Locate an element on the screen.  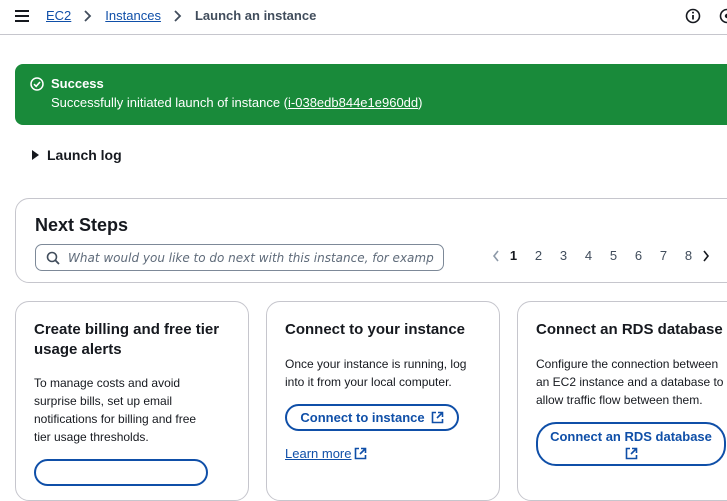
search-icon is located at coordinates (53, 258).